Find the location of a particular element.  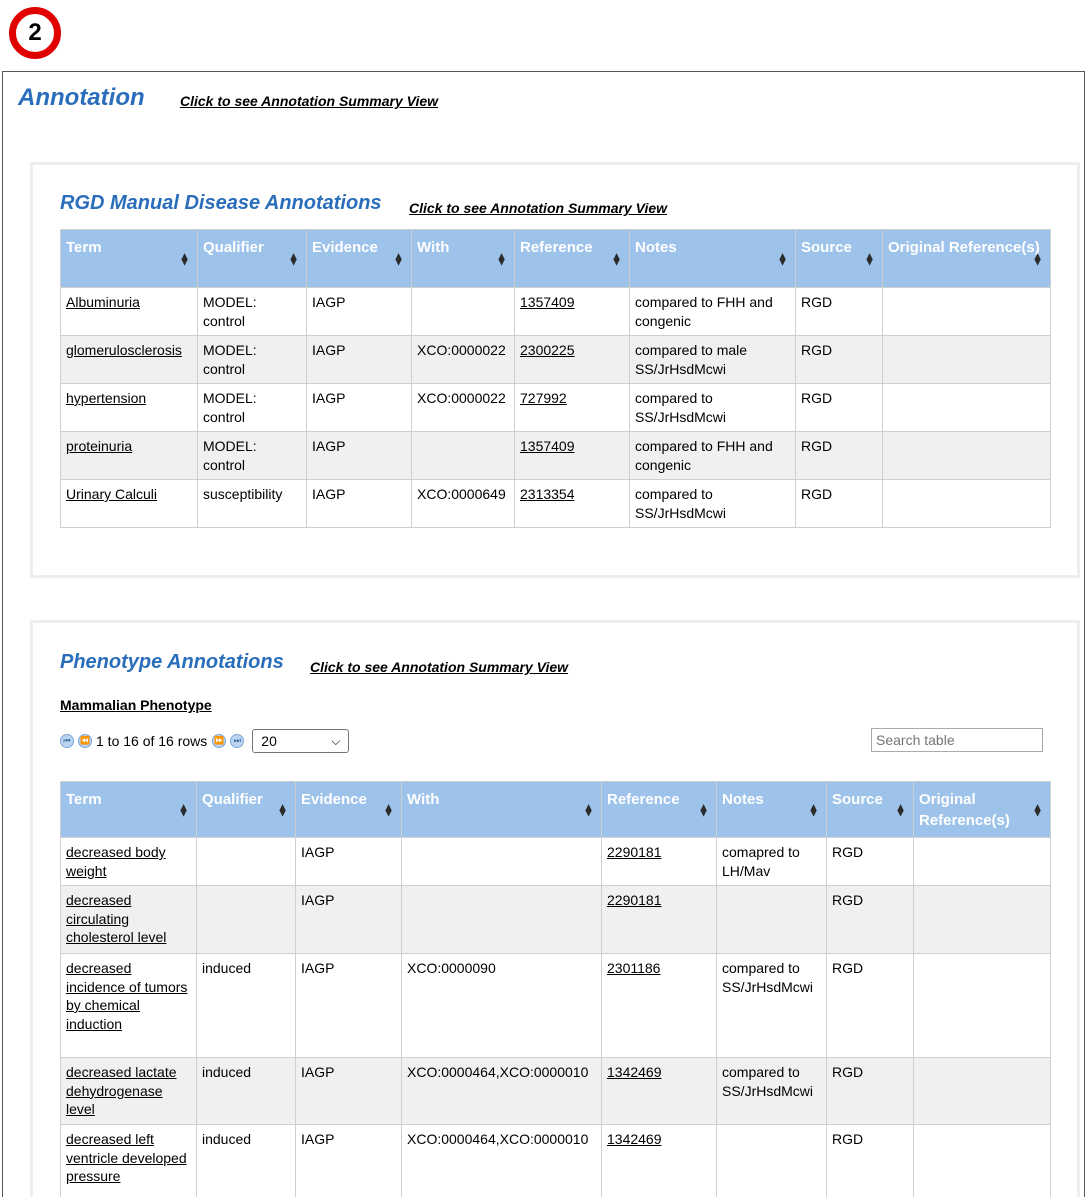

table-pager: ⏮ ⏪ 1 to 16 of 16 rows ⏩ ⏭ 20 ⌵ is located at coordinates (205, 741).